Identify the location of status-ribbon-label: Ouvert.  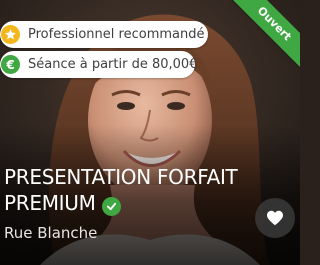
(261, 37).